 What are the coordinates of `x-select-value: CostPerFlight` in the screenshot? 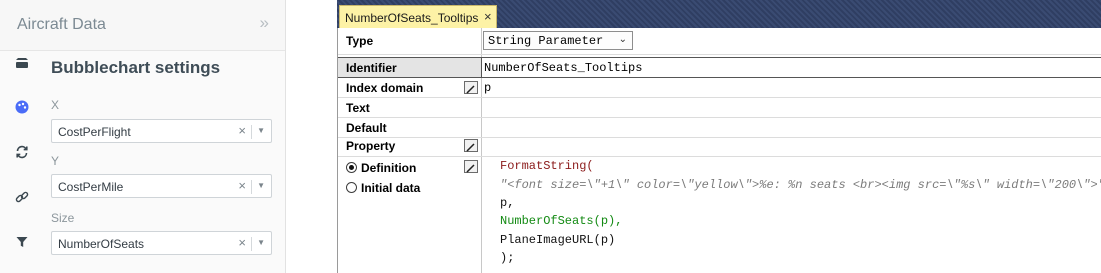 It's located at (94, 132).